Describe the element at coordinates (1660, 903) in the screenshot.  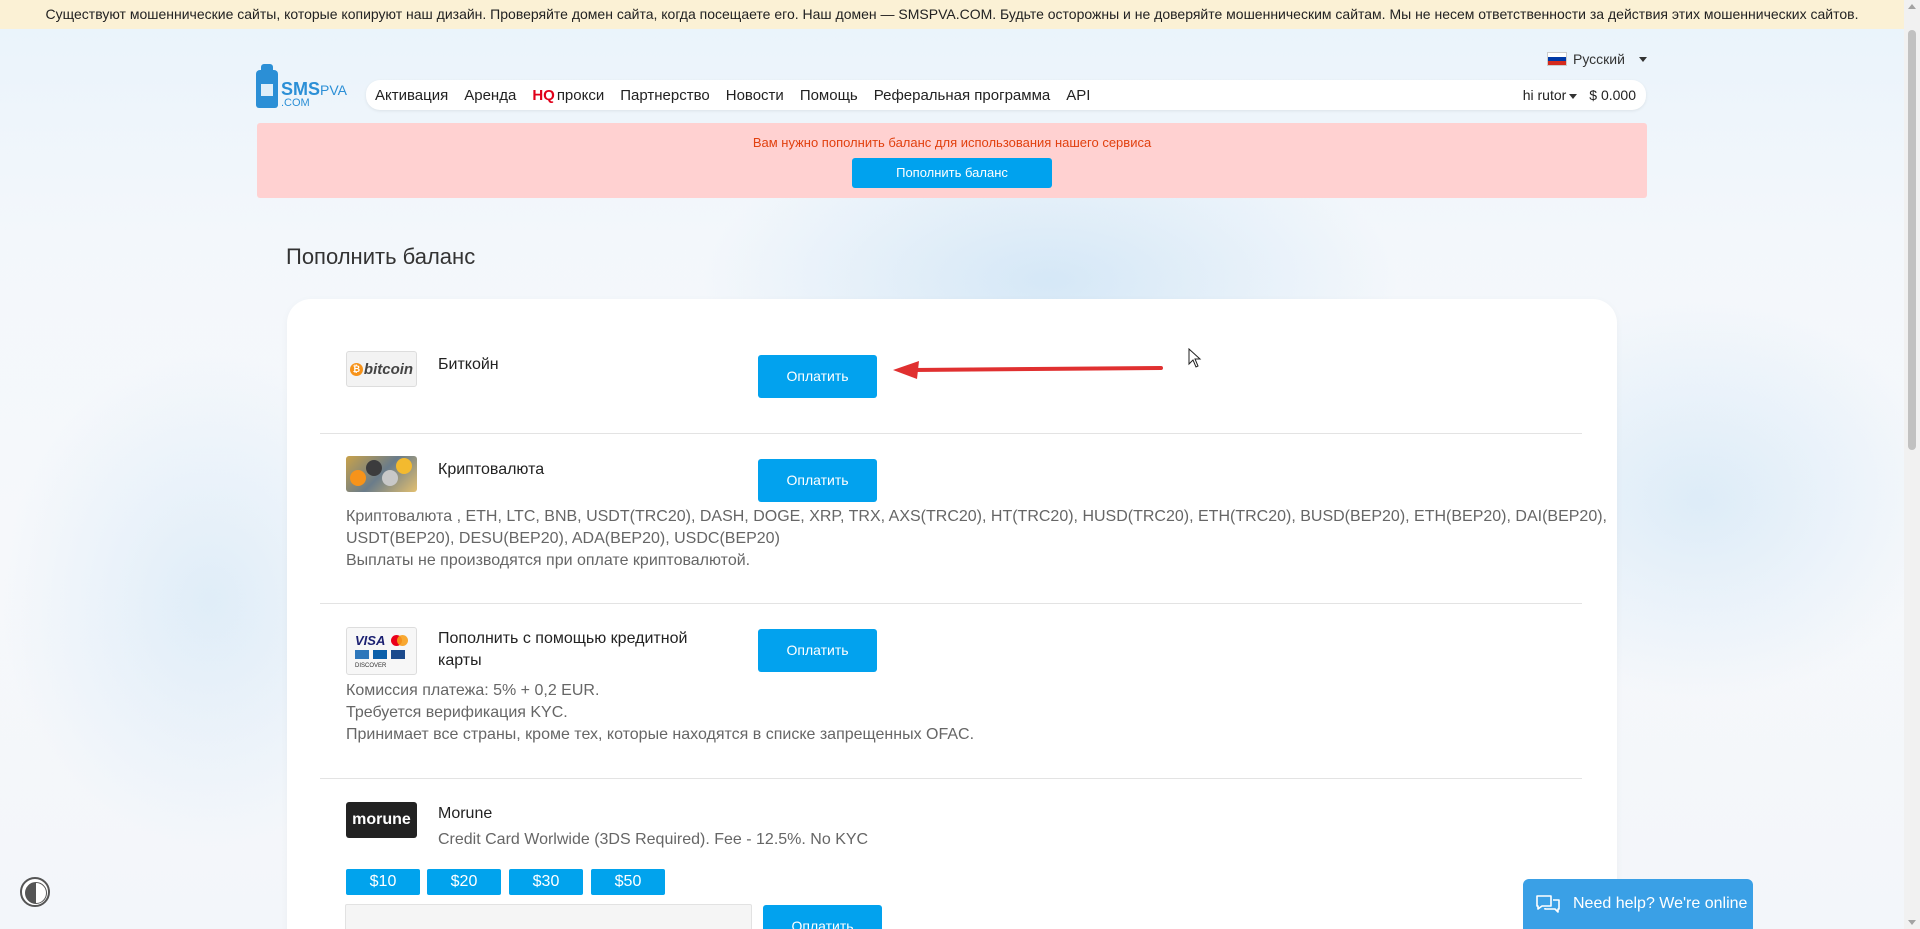
I see `help-chat-label: Need help? We're online` at that location.